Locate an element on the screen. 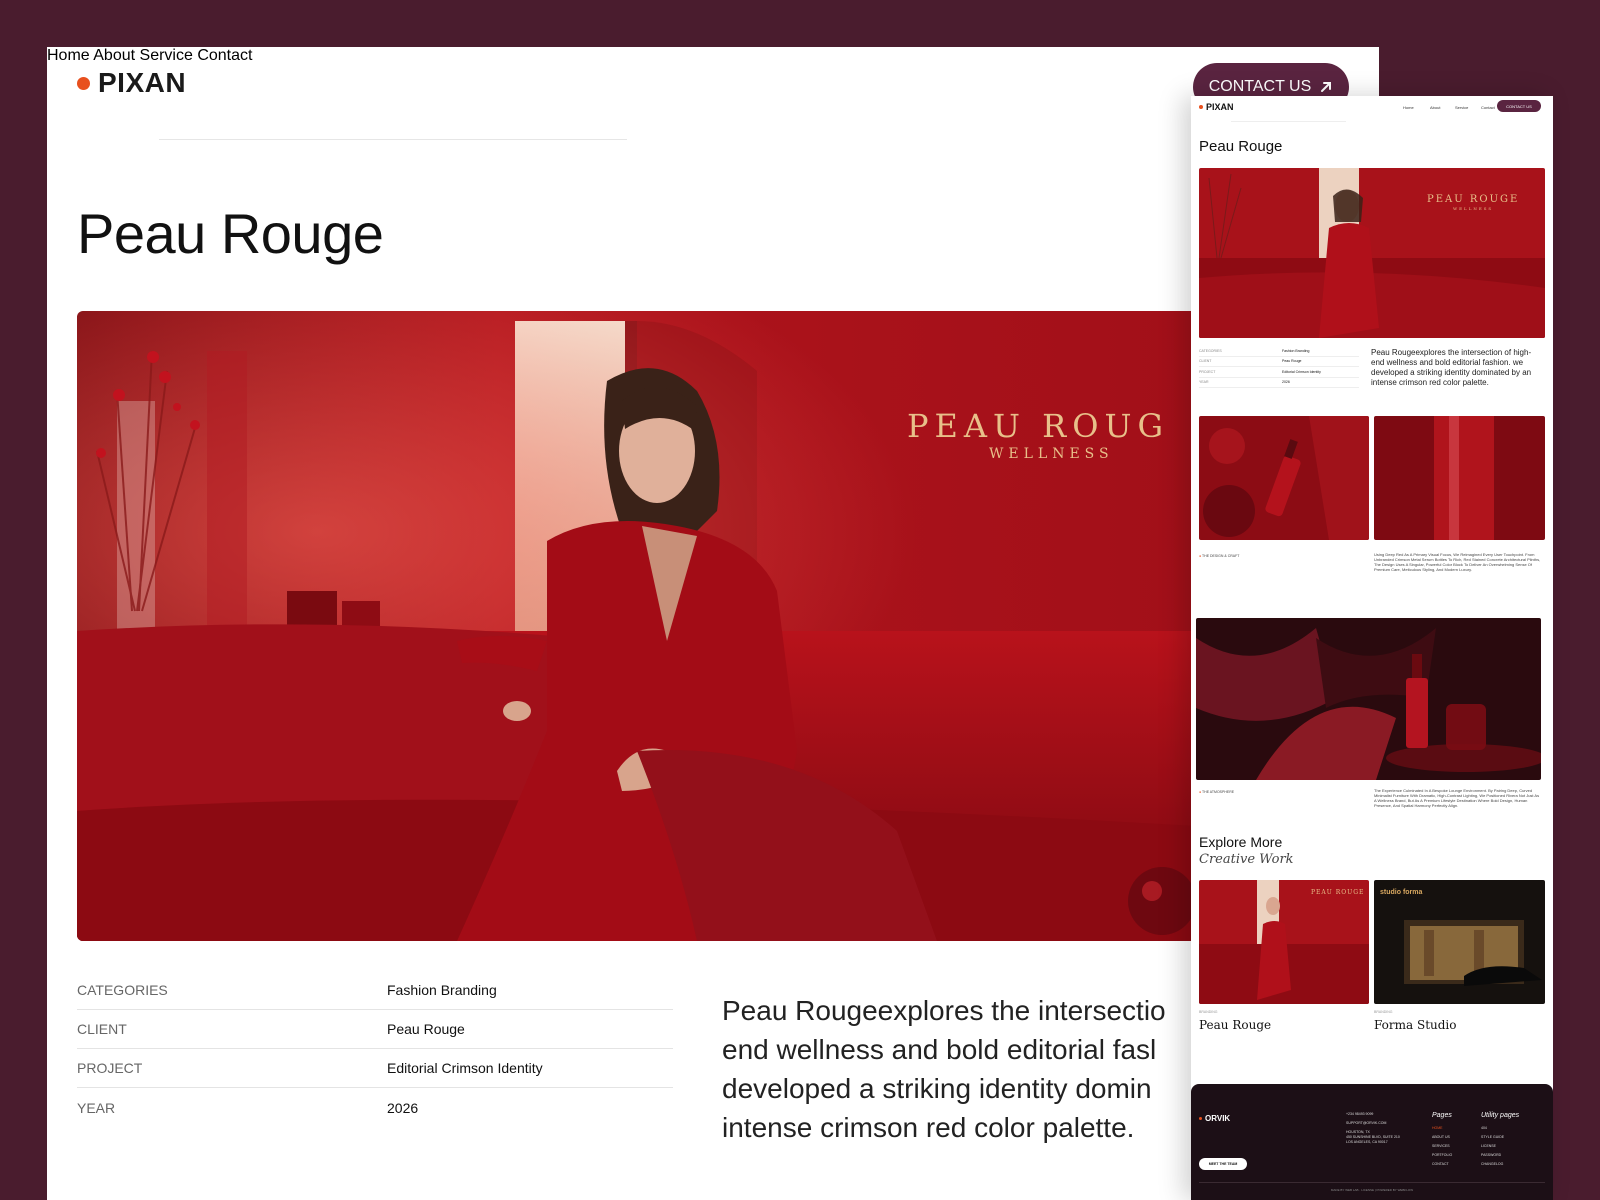 This screenshot has width=1600, height=1200. description-line: intense crimson red color palette. is located at coordinates (928, 1127).